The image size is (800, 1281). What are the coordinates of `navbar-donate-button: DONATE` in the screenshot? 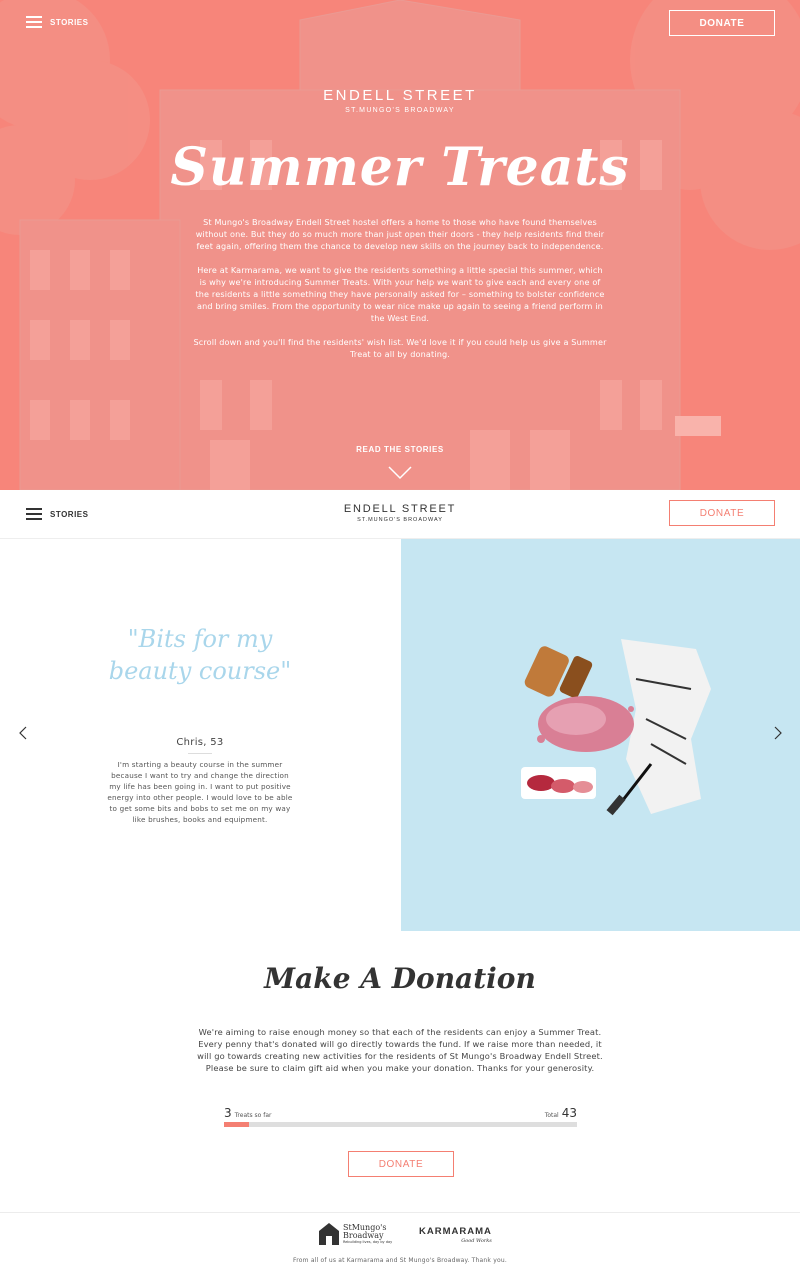 It's located at (722, 513).